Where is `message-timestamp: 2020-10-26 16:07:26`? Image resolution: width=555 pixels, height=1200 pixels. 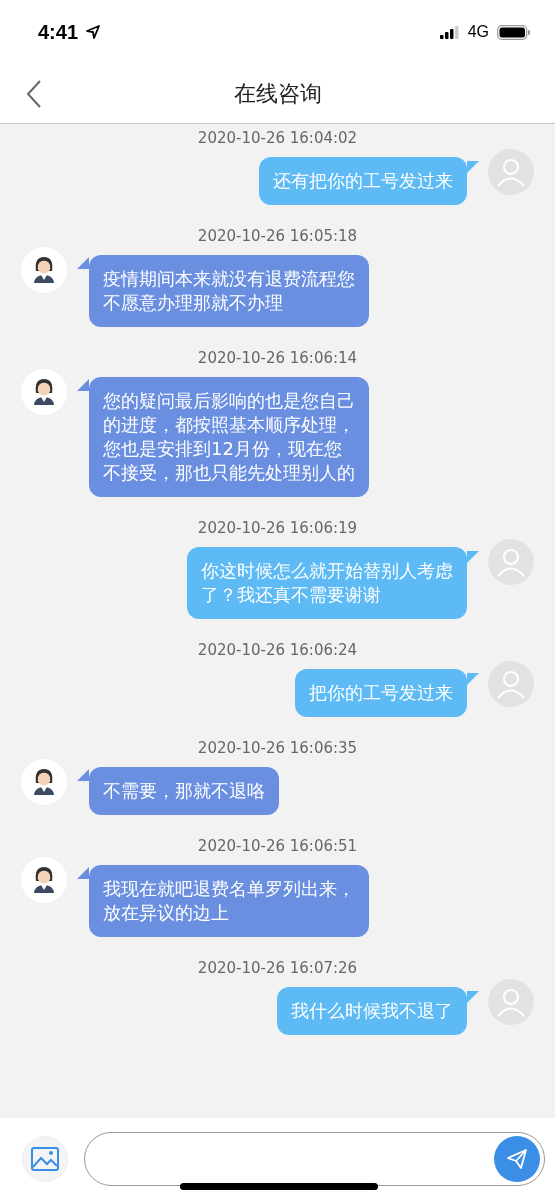
message-timestamp: 2020-10-26 16:07:26 is located at coordinates (277, 968).